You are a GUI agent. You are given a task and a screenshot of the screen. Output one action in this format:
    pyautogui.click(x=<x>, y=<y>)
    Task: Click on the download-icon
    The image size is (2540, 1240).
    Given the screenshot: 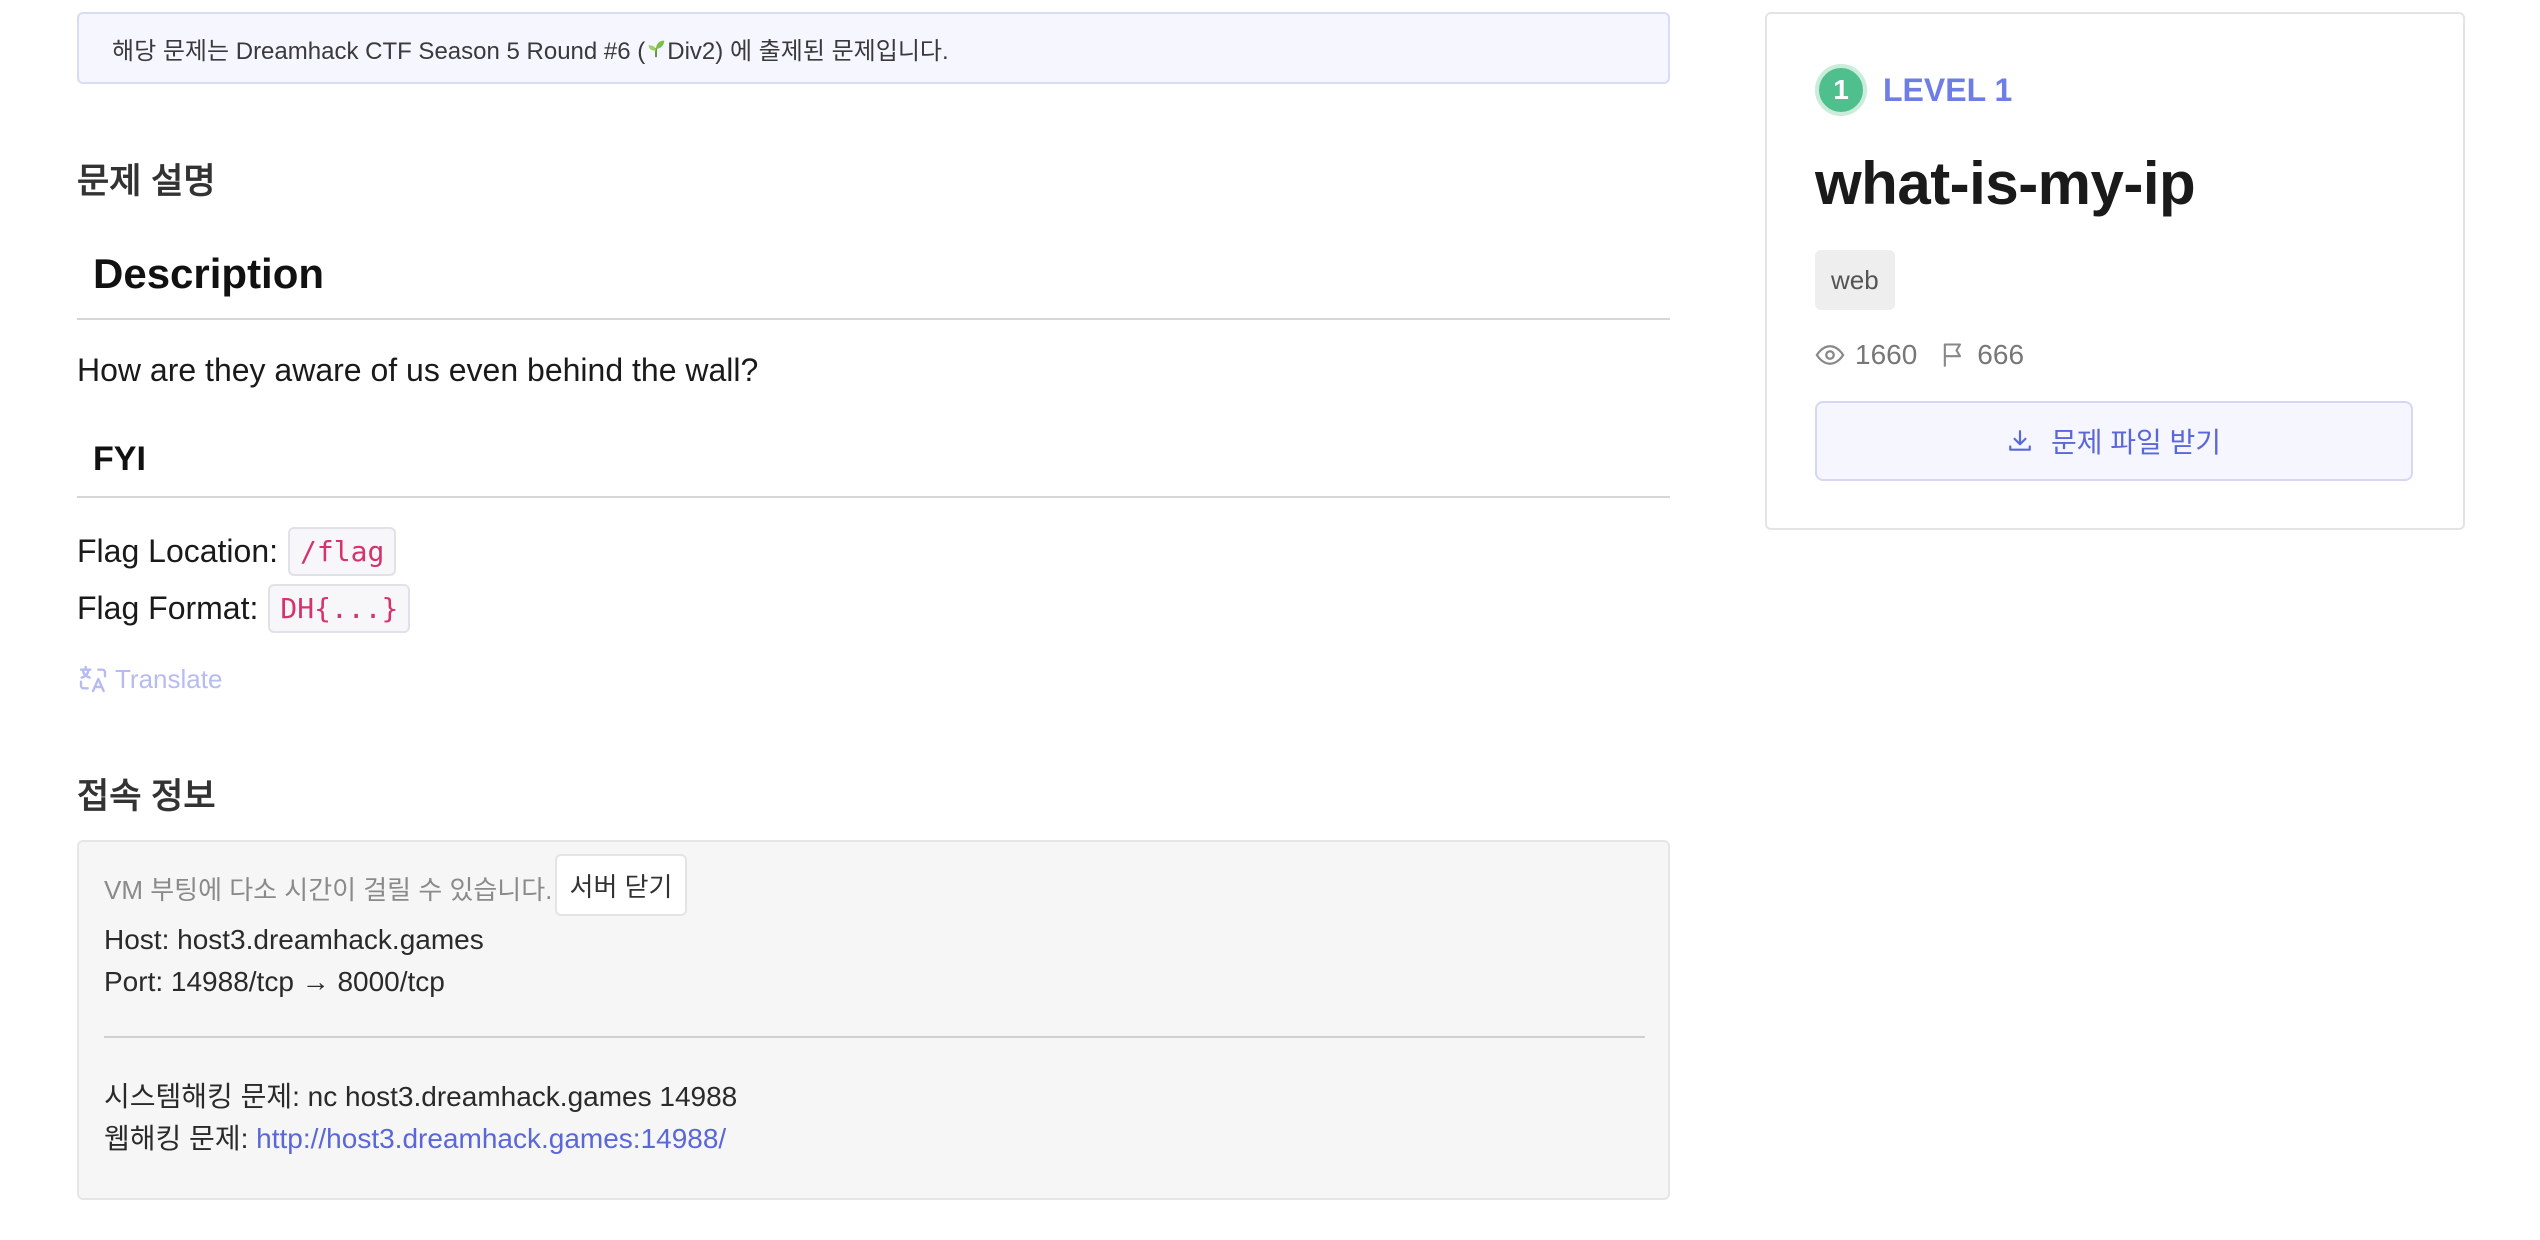 What is the action you would take?
    pyautogui.click(x=2020, y=440)
    